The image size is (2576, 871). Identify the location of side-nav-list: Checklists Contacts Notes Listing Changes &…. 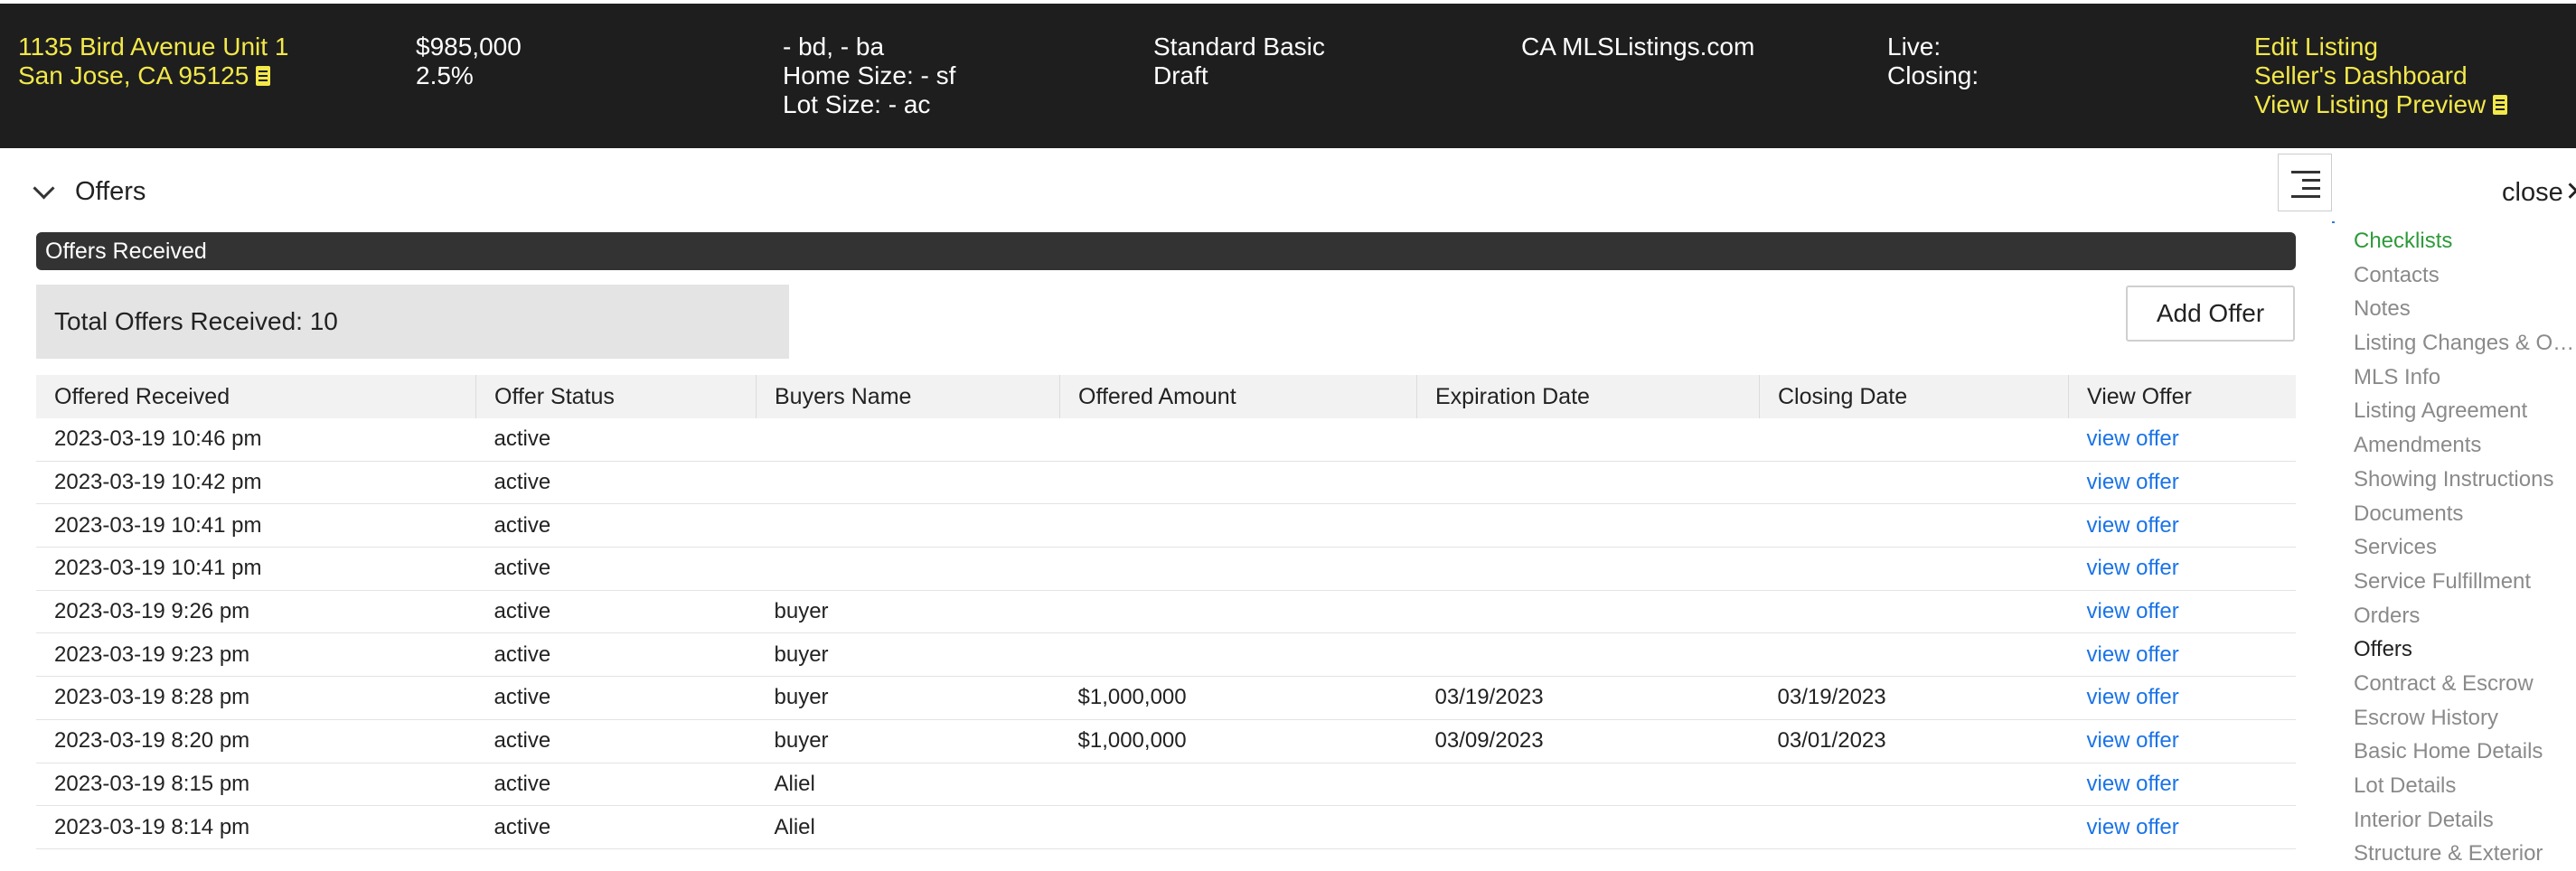
(2456, 547).